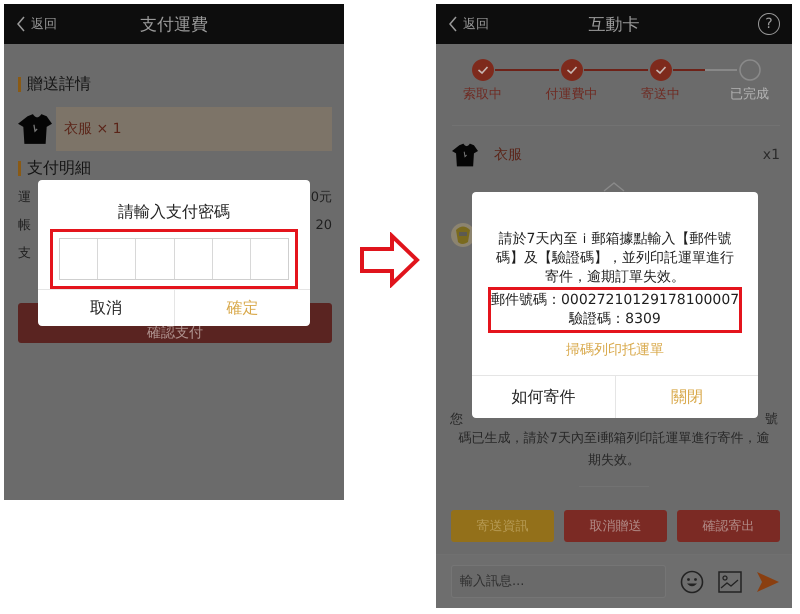 This screenshot has width=800, height=614. Describe the element at coordinates (174, 212) in the screenshot. I see `dialog-title: 請輸入支付密碼` at that location.